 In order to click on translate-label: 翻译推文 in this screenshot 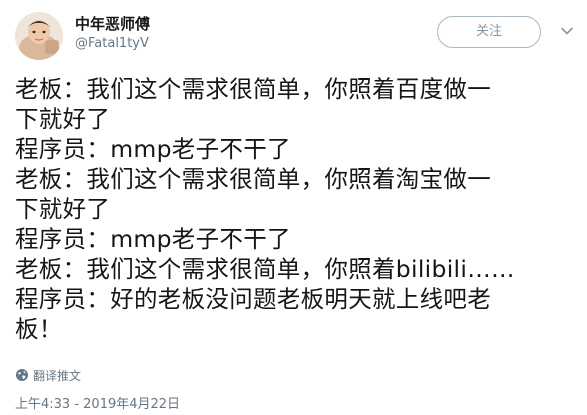, I will do `click(57, 375)`.